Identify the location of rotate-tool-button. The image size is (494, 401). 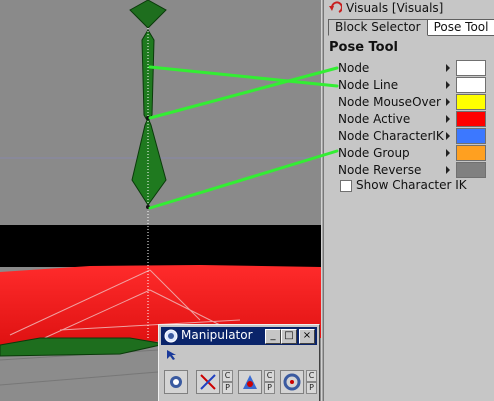
(250, 382).